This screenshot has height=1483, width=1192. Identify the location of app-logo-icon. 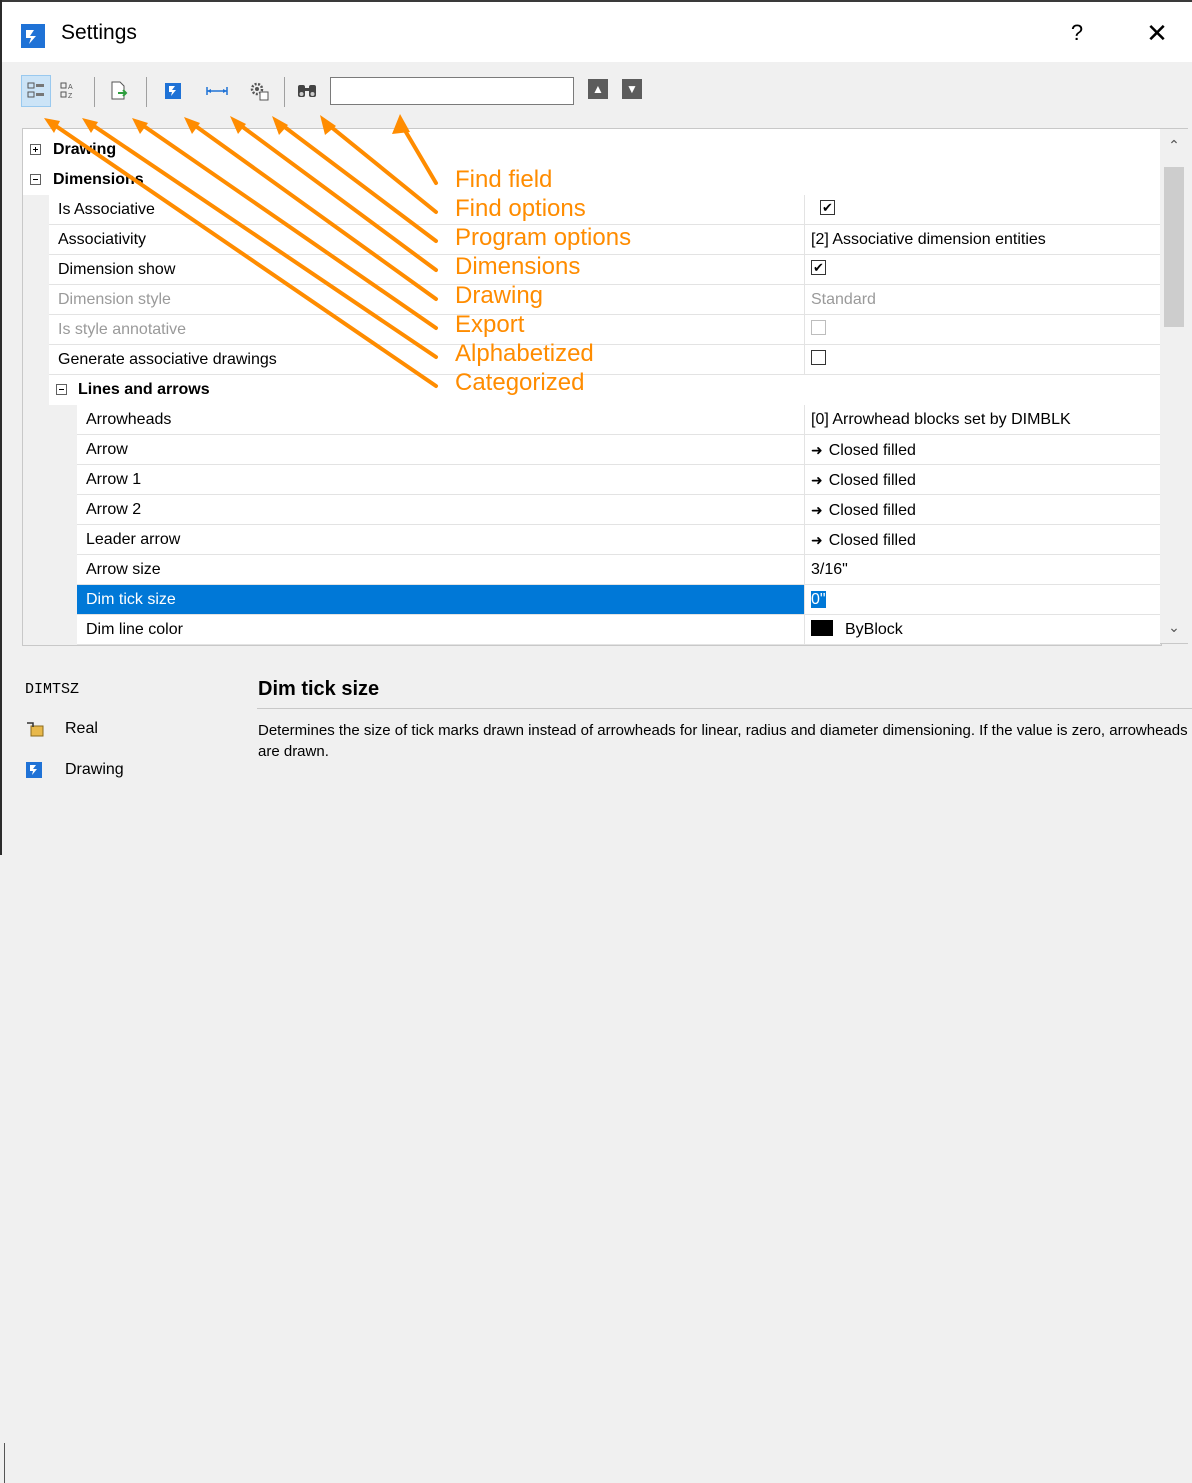
(33, 36).